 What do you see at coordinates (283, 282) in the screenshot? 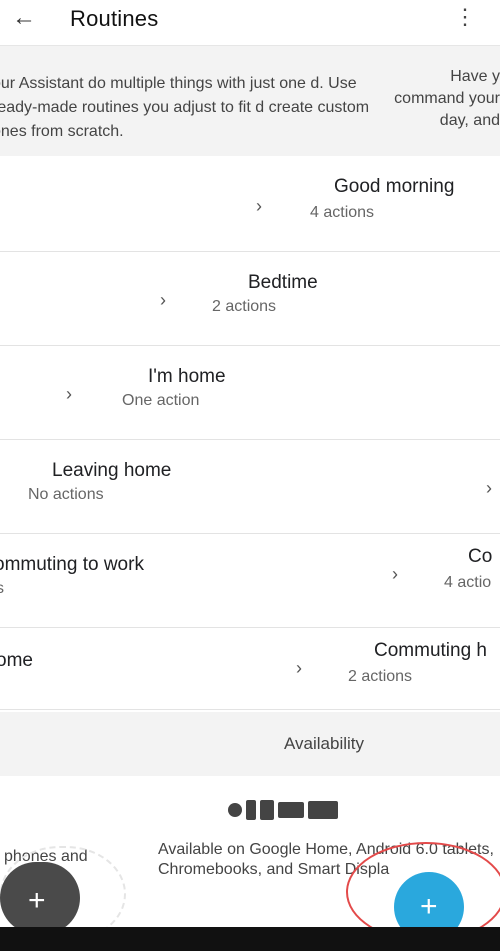
I see `routine-title: Bedtime` at bounding box center [283, 282].